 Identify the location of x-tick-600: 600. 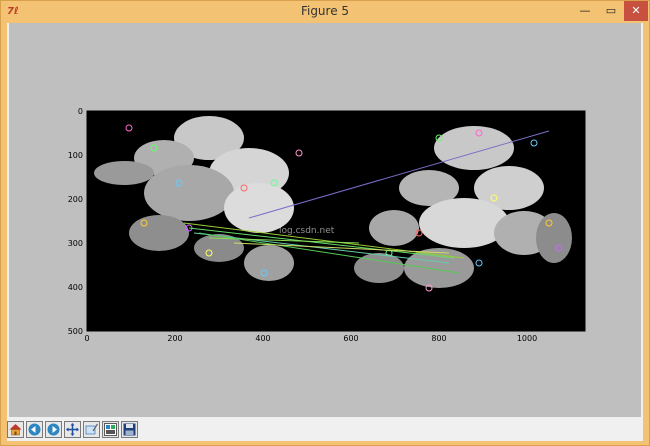
(350, 338).